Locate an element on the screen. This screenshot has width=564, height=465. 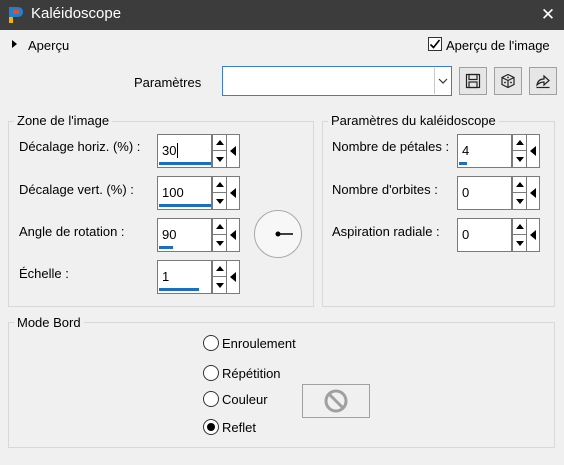
horizontal-offset-input: 30 is located at coordinates (184, 151).